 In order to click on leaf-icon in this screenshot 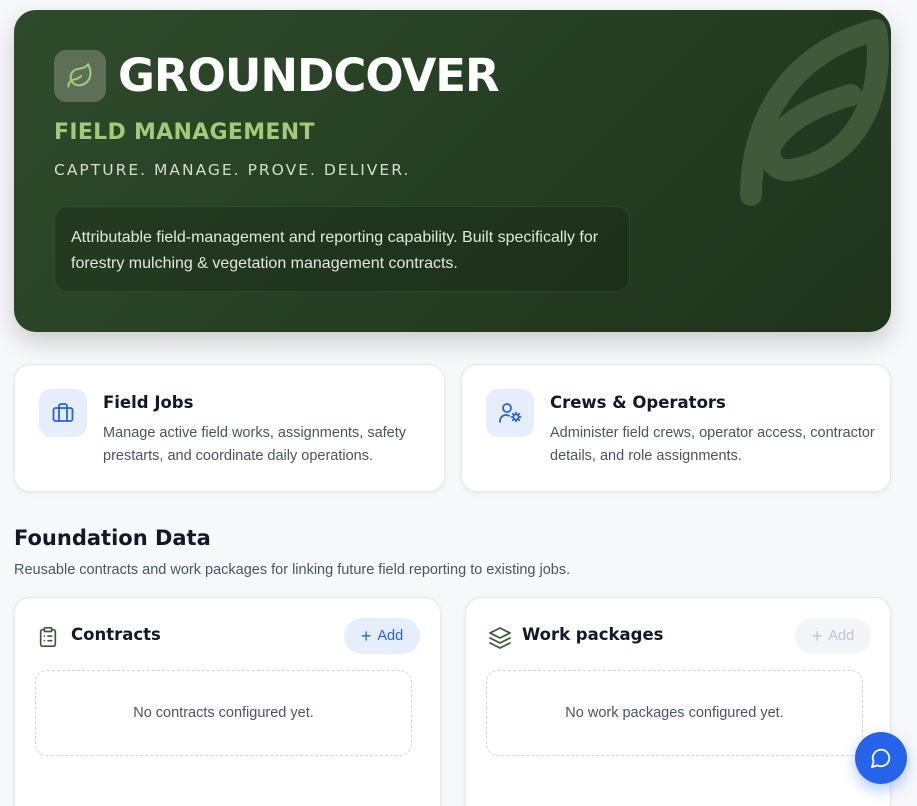, I will do `click(79, 75)`.